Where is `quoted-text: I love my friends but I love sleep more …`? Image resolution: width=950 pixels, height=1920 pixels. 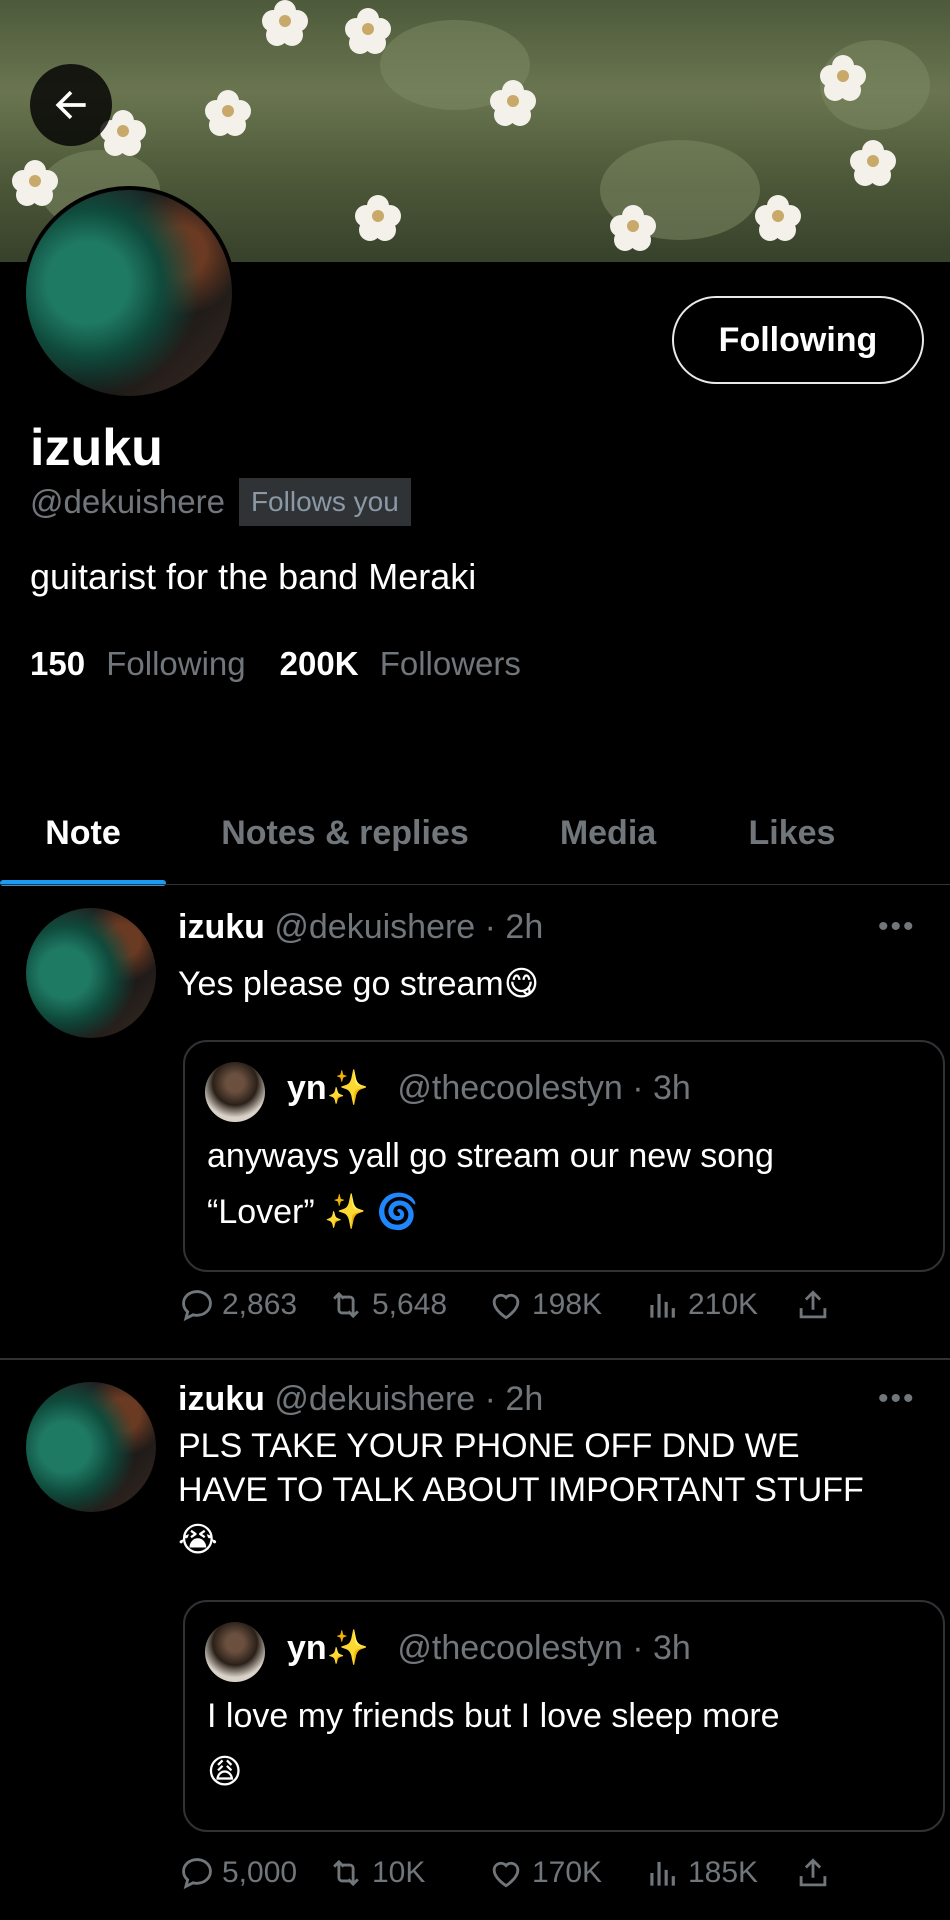 quoted-text: I love my friends but I love sleep more … is located at coordinates (562, 1744).